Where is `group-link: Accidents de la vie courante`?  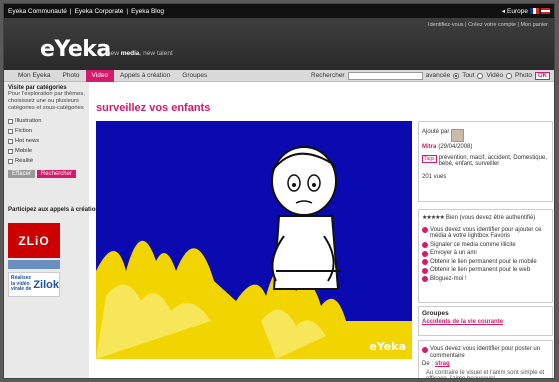
group-link: Accidents de la vie courante is located at coordinates (485, 322).